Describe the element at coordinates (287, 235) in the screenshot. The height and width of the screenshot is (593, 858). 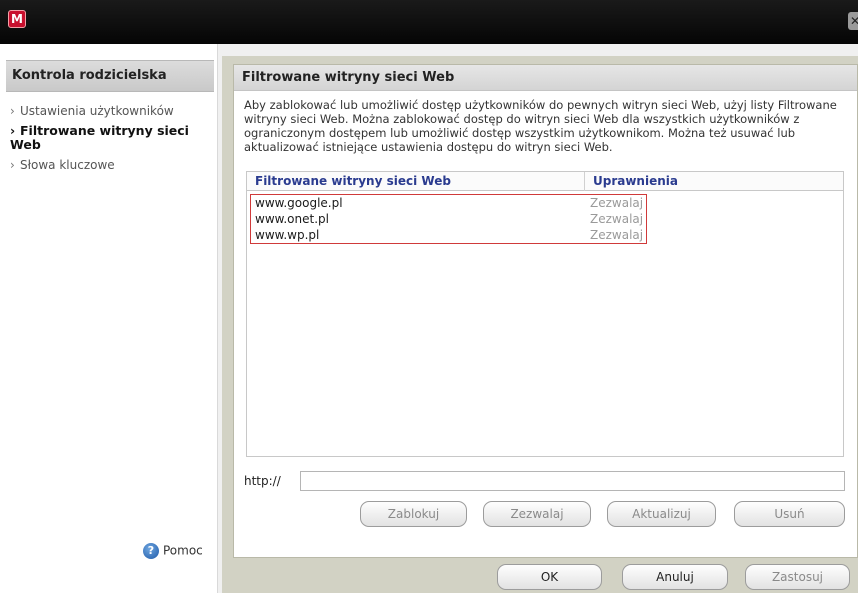
I see `site-url: www.wp.pl` at that location.